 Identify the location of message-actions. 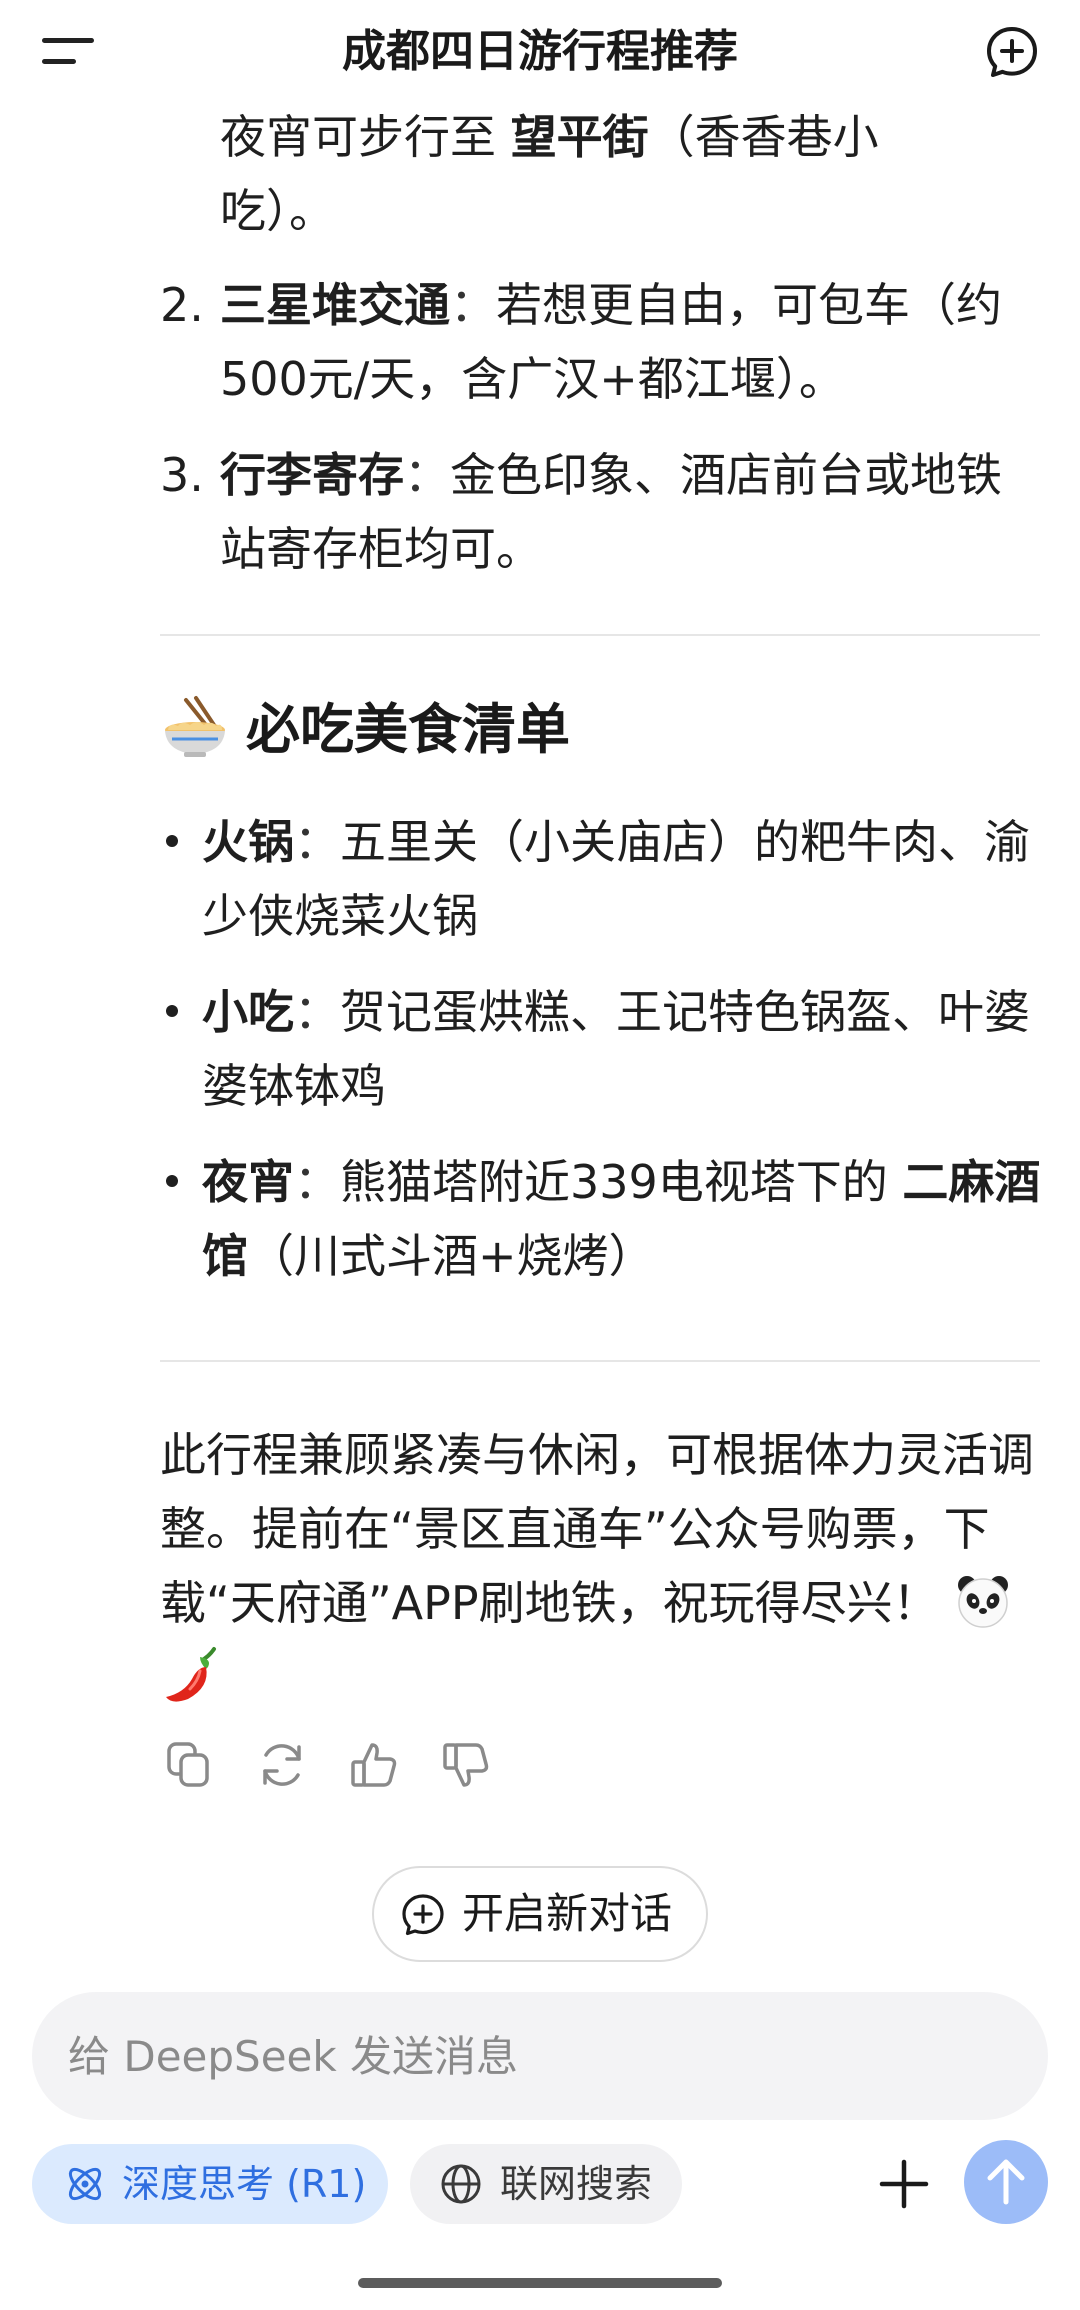
(340, 1765).